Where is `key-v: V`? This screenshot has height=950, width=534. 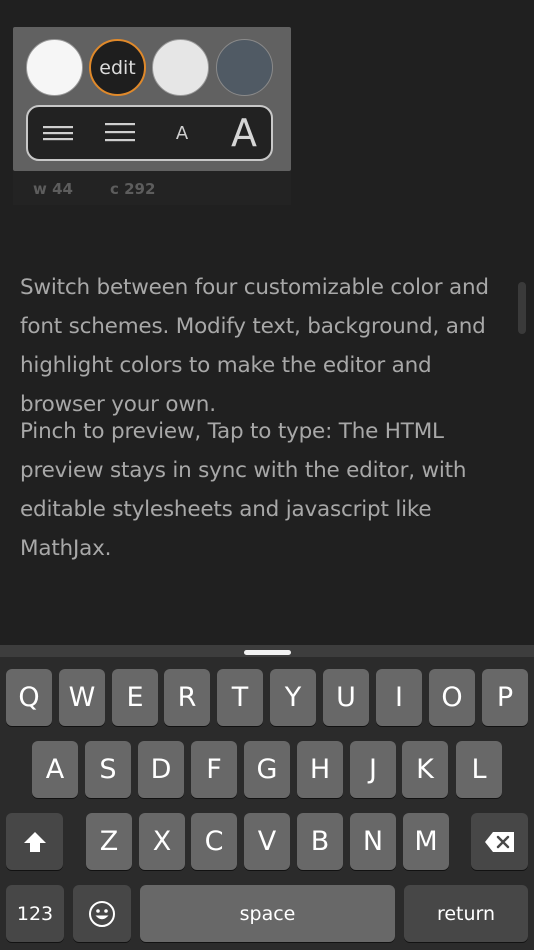 key-v: V is located at coordinates (267, 841).